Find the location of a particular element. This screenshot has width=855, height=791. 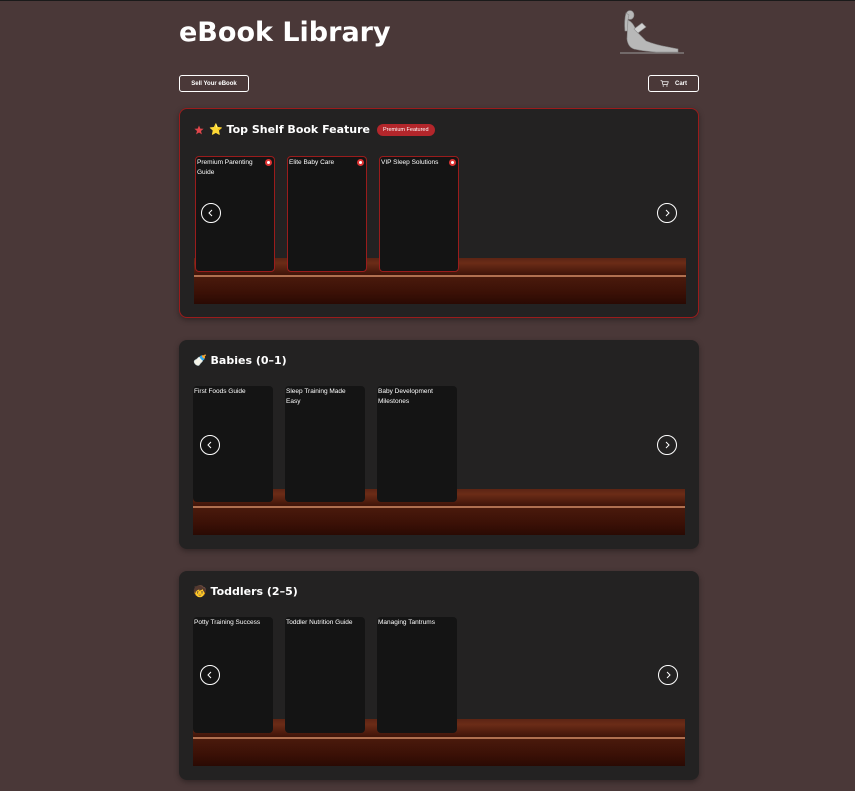

section-header: 🍼 Babies (0–1) is located at coordinates (240, 360).